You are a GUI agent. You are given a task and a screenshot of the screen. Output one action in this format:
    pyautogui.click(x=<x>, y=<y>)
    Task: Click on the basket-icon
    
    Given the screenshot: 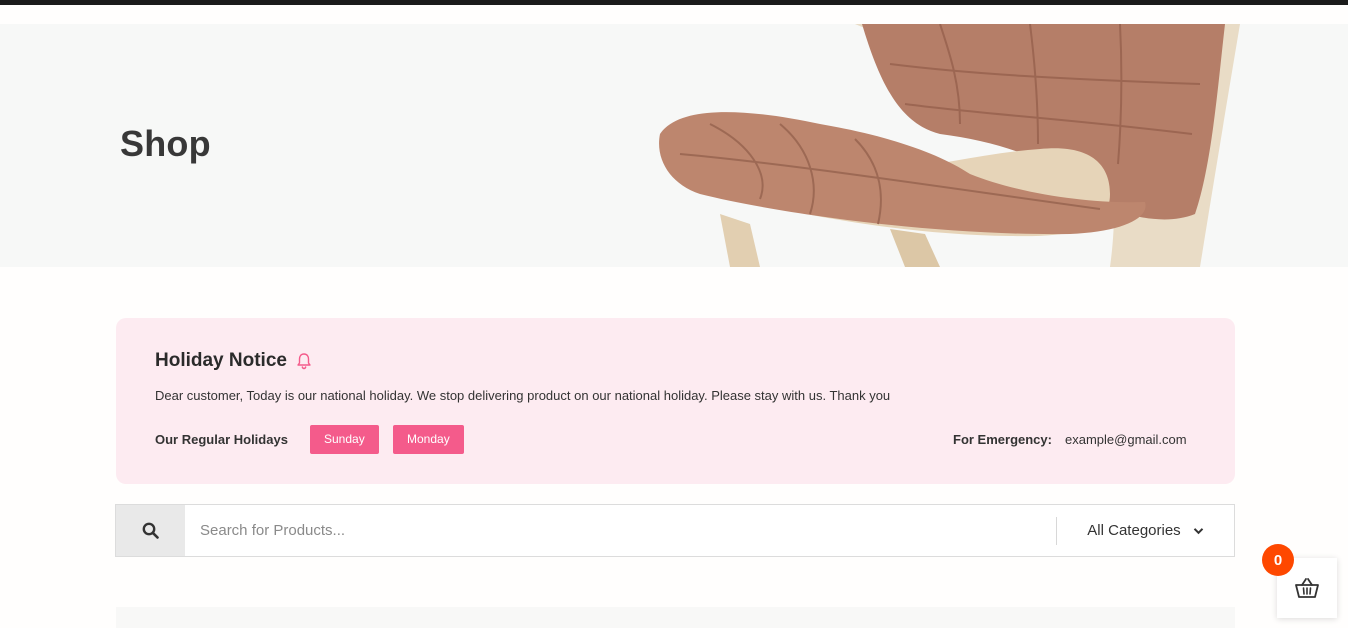 What is the action you would take?
    pyautogui.click(x=1307, y=588)
    